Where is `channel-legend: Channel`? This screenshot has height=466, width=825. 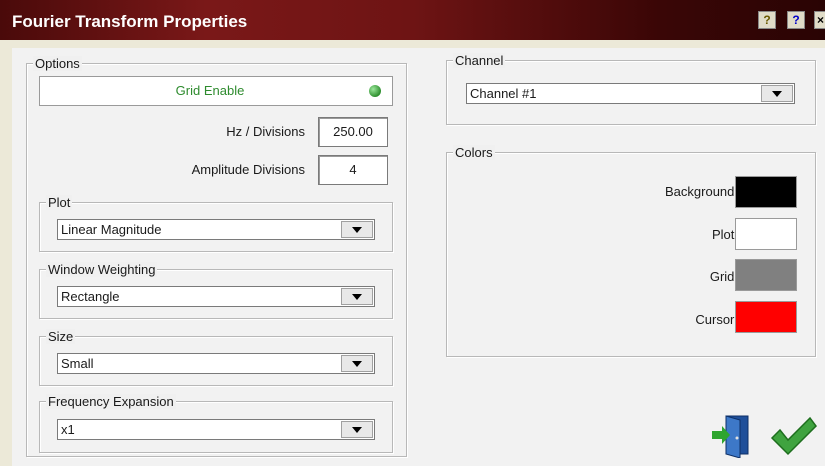 channel-legend: Channel is located at coordinates (479, 60).